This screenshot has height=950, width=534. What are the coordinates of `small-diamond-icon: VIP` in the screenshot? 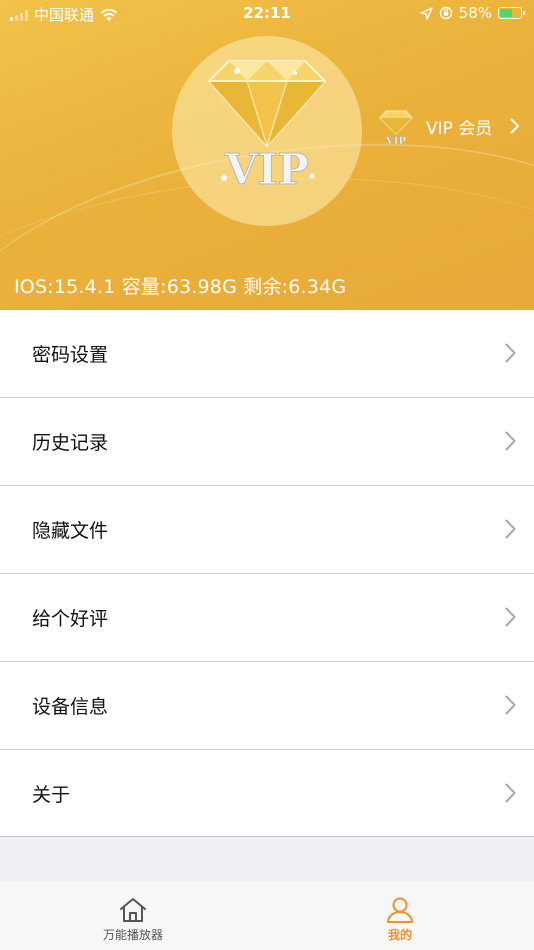 It's located at (396, 128).